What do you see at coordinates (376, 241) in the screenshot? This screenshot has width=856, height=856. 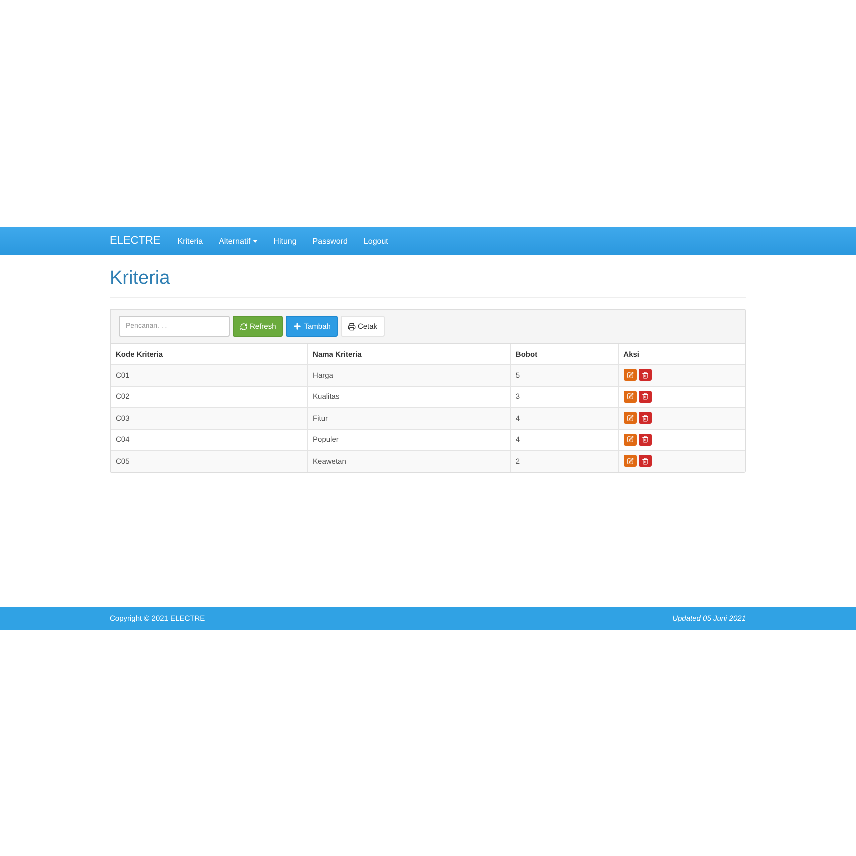 I see `nav-link: Logout` at bounding box center [376, 241].